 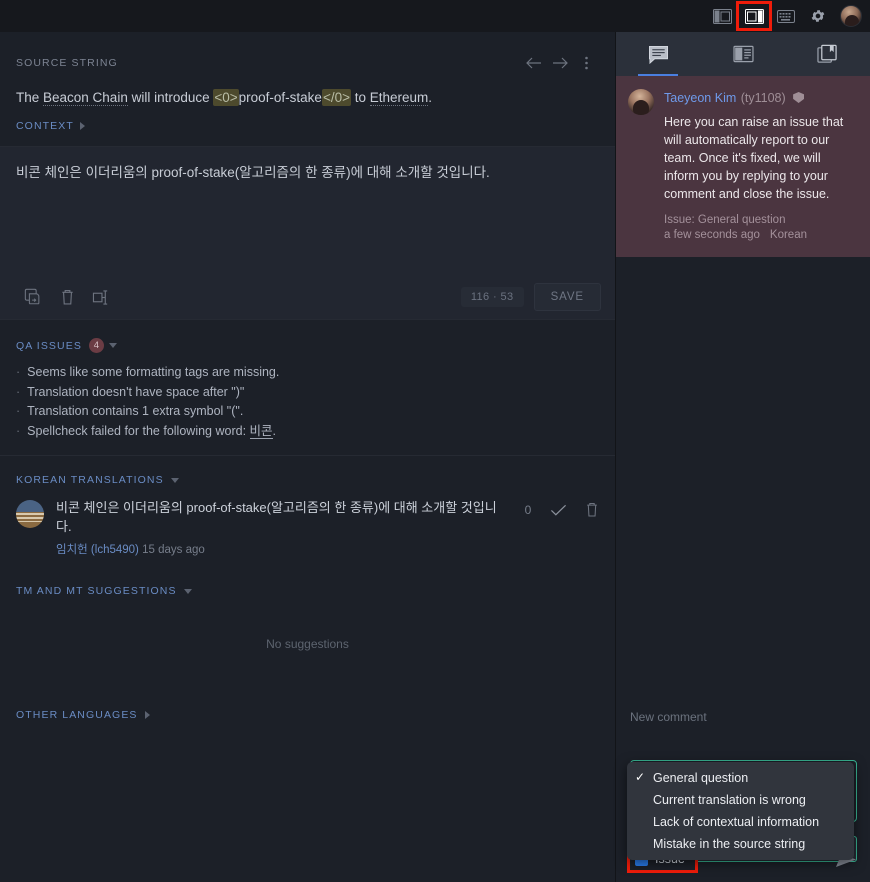 I want to click on korean-translations-label: KOREAN TRANSLATIONS, so click(x=90, y=480).